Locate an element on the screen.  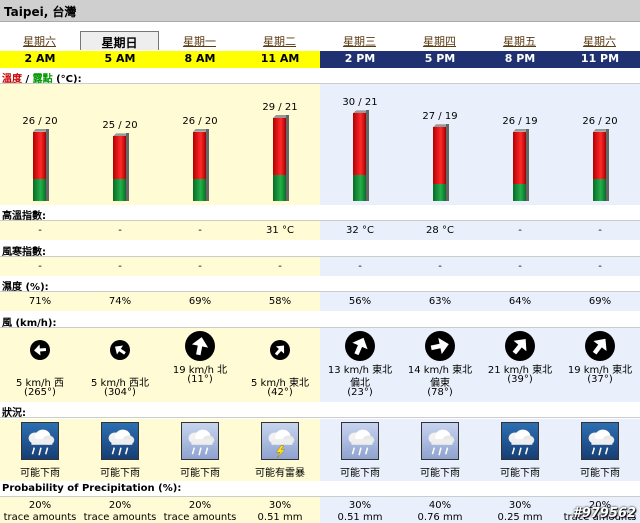
wind-degree-text: (23°) is located at coordinates (360, 392).